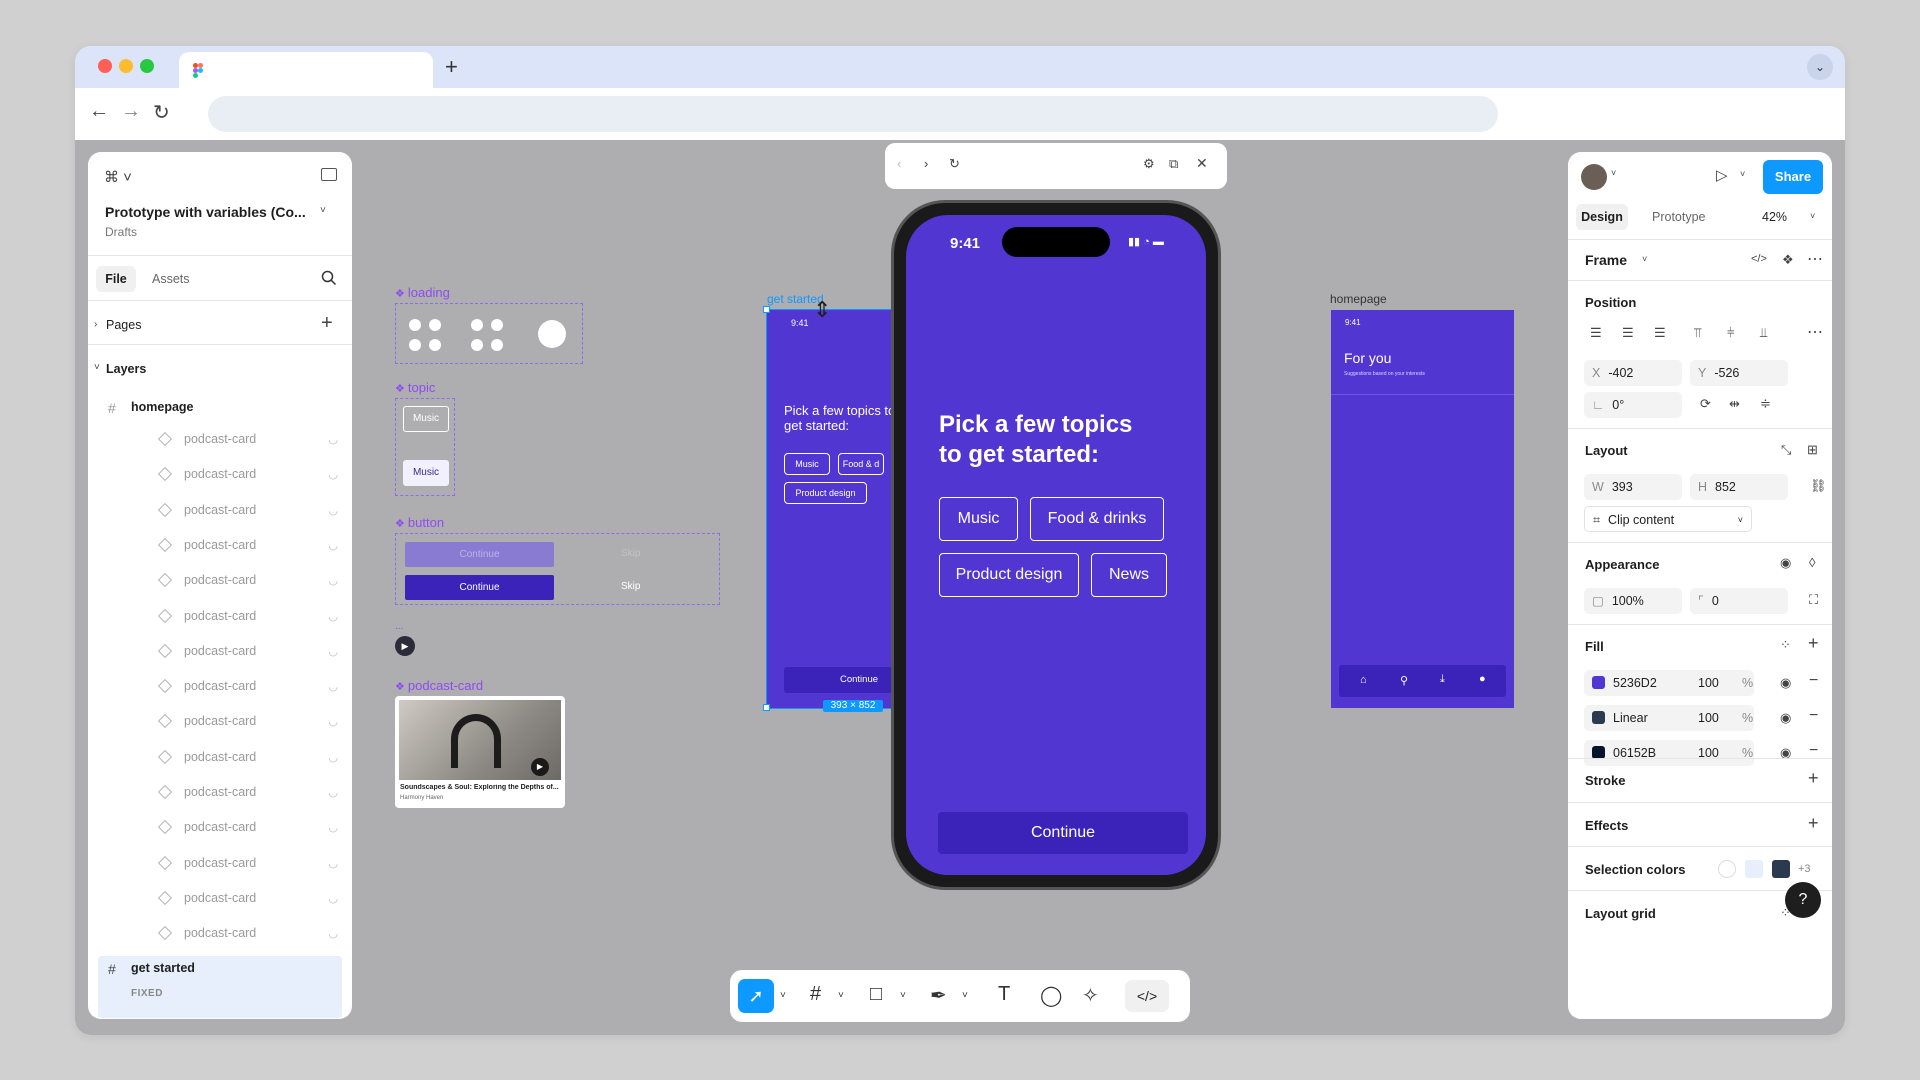 Image resolution: width=1920 pixels, height=1080 pixels. Describe the element at coordinates (1759, 259) in the screenshot. I see `code-icon: </>` at that location.